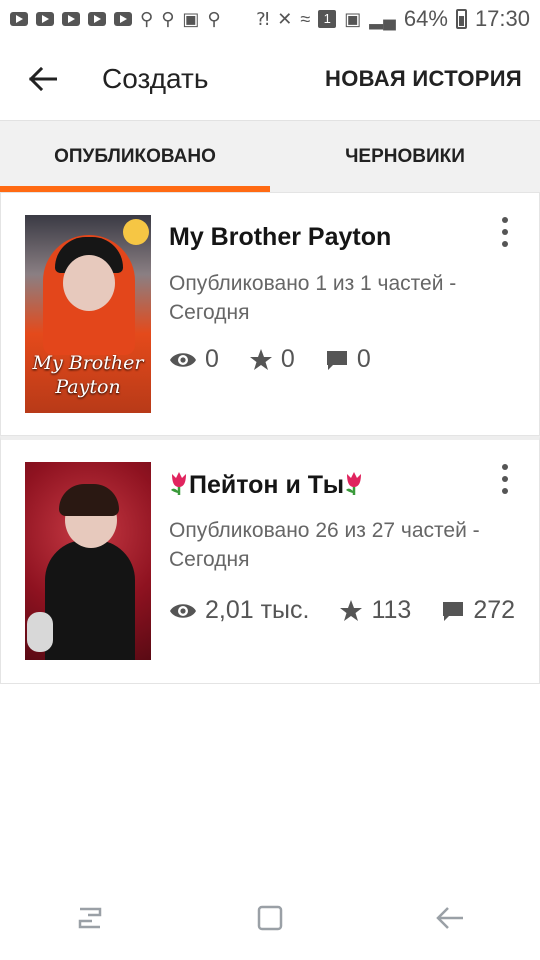 Image resolution: width=540 pixels, height=960 pixels. I want to click on bluetooth-icon: ⁈, so click(263, 19).